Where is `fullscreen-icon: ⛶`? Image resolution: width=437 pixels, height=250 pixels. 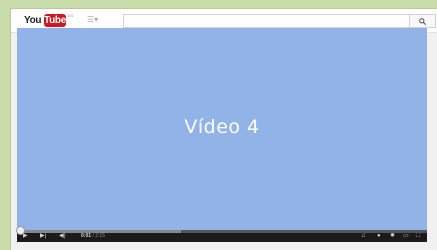 fullscreen-icon: ⛶ is located at coordinates (418, 236).